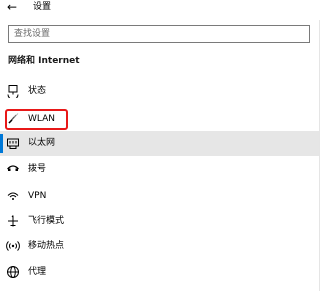 This screenshot has height=291, width=320. Describe the element at coordinates (160, 10) in the screenshot. I see `title-bar: ← 设置` at that location.